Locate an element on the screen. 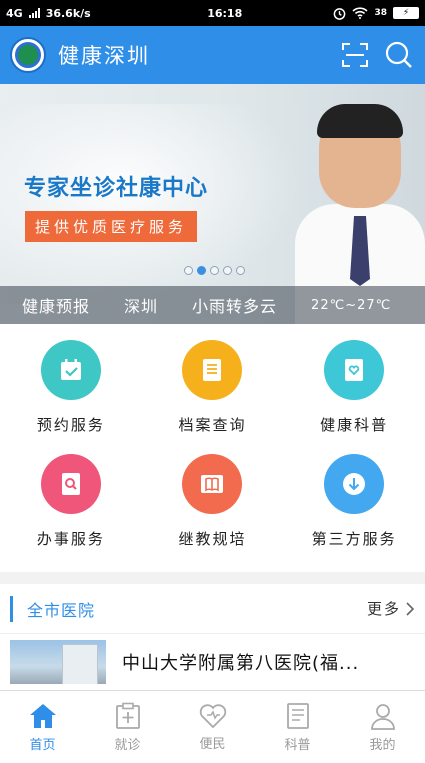  weather-strip: 健康预报 深圳 小雨转多云 22℃~27℃ is located at coordinates (212, 305).